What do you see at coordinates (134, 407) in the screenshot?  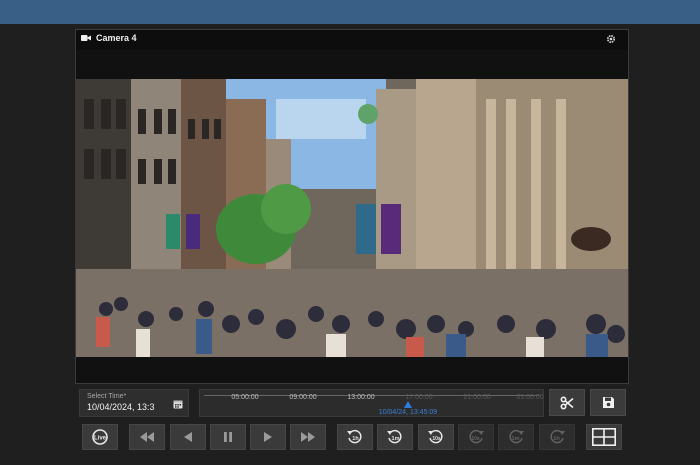 I see `select-time-value: 10/04/2024, 13:3` at bounding box center [134, 407].